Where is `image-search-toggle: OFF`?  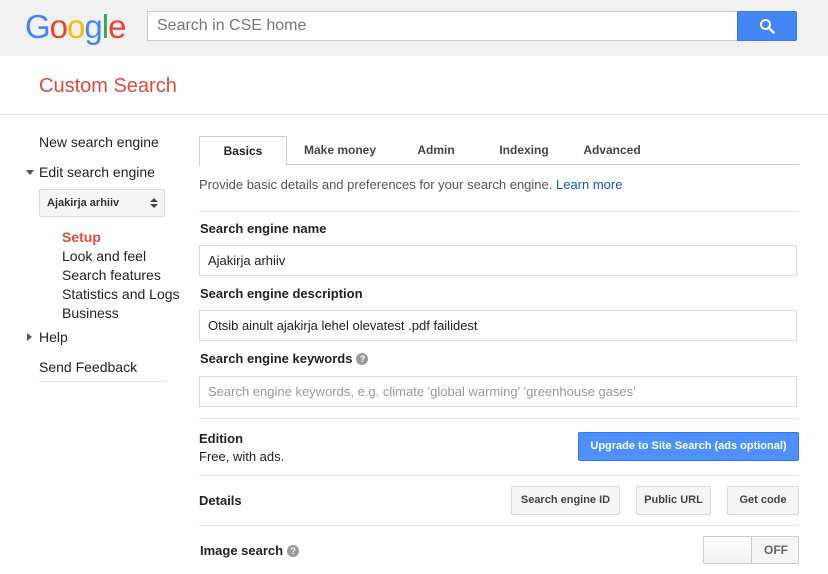 image-search-toggle: OFF is located at coordinates (751, 550).